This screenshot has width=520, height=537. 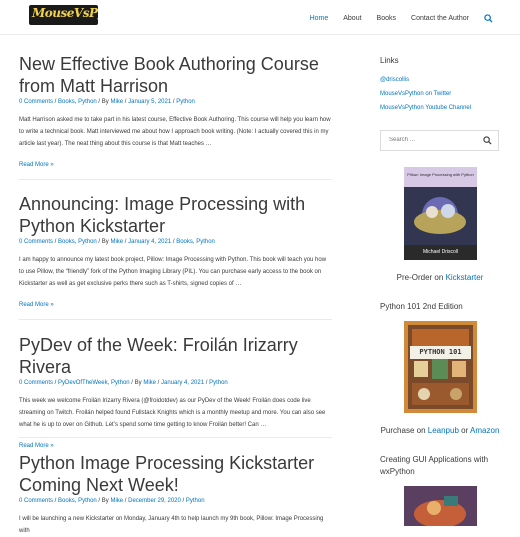 I want to click on python101-book-cover: PYTHON 101, so click(x=440, y=367).